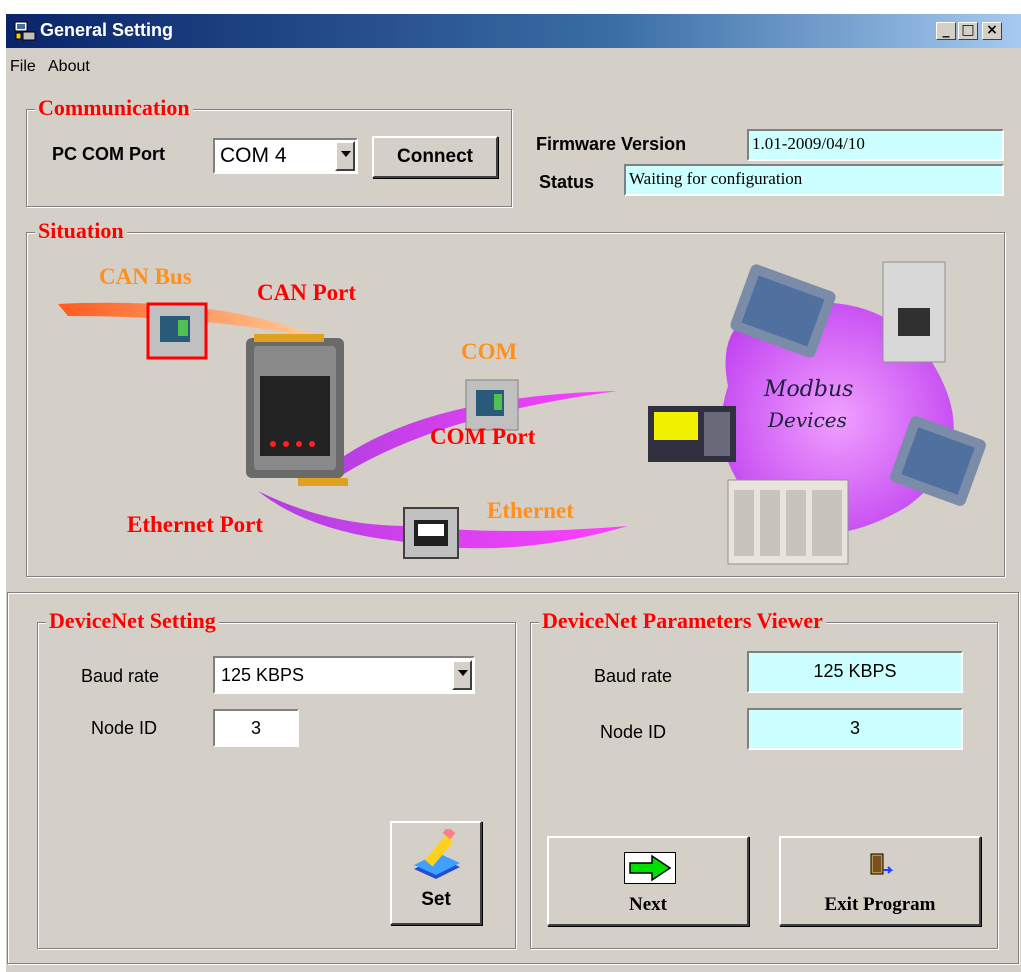 The height and width of the screenshot is (972, 1021). What do you see at coordinates (69, 67) in the screenshot?
I see `menu-about: About` at bounding box center [69, 67].